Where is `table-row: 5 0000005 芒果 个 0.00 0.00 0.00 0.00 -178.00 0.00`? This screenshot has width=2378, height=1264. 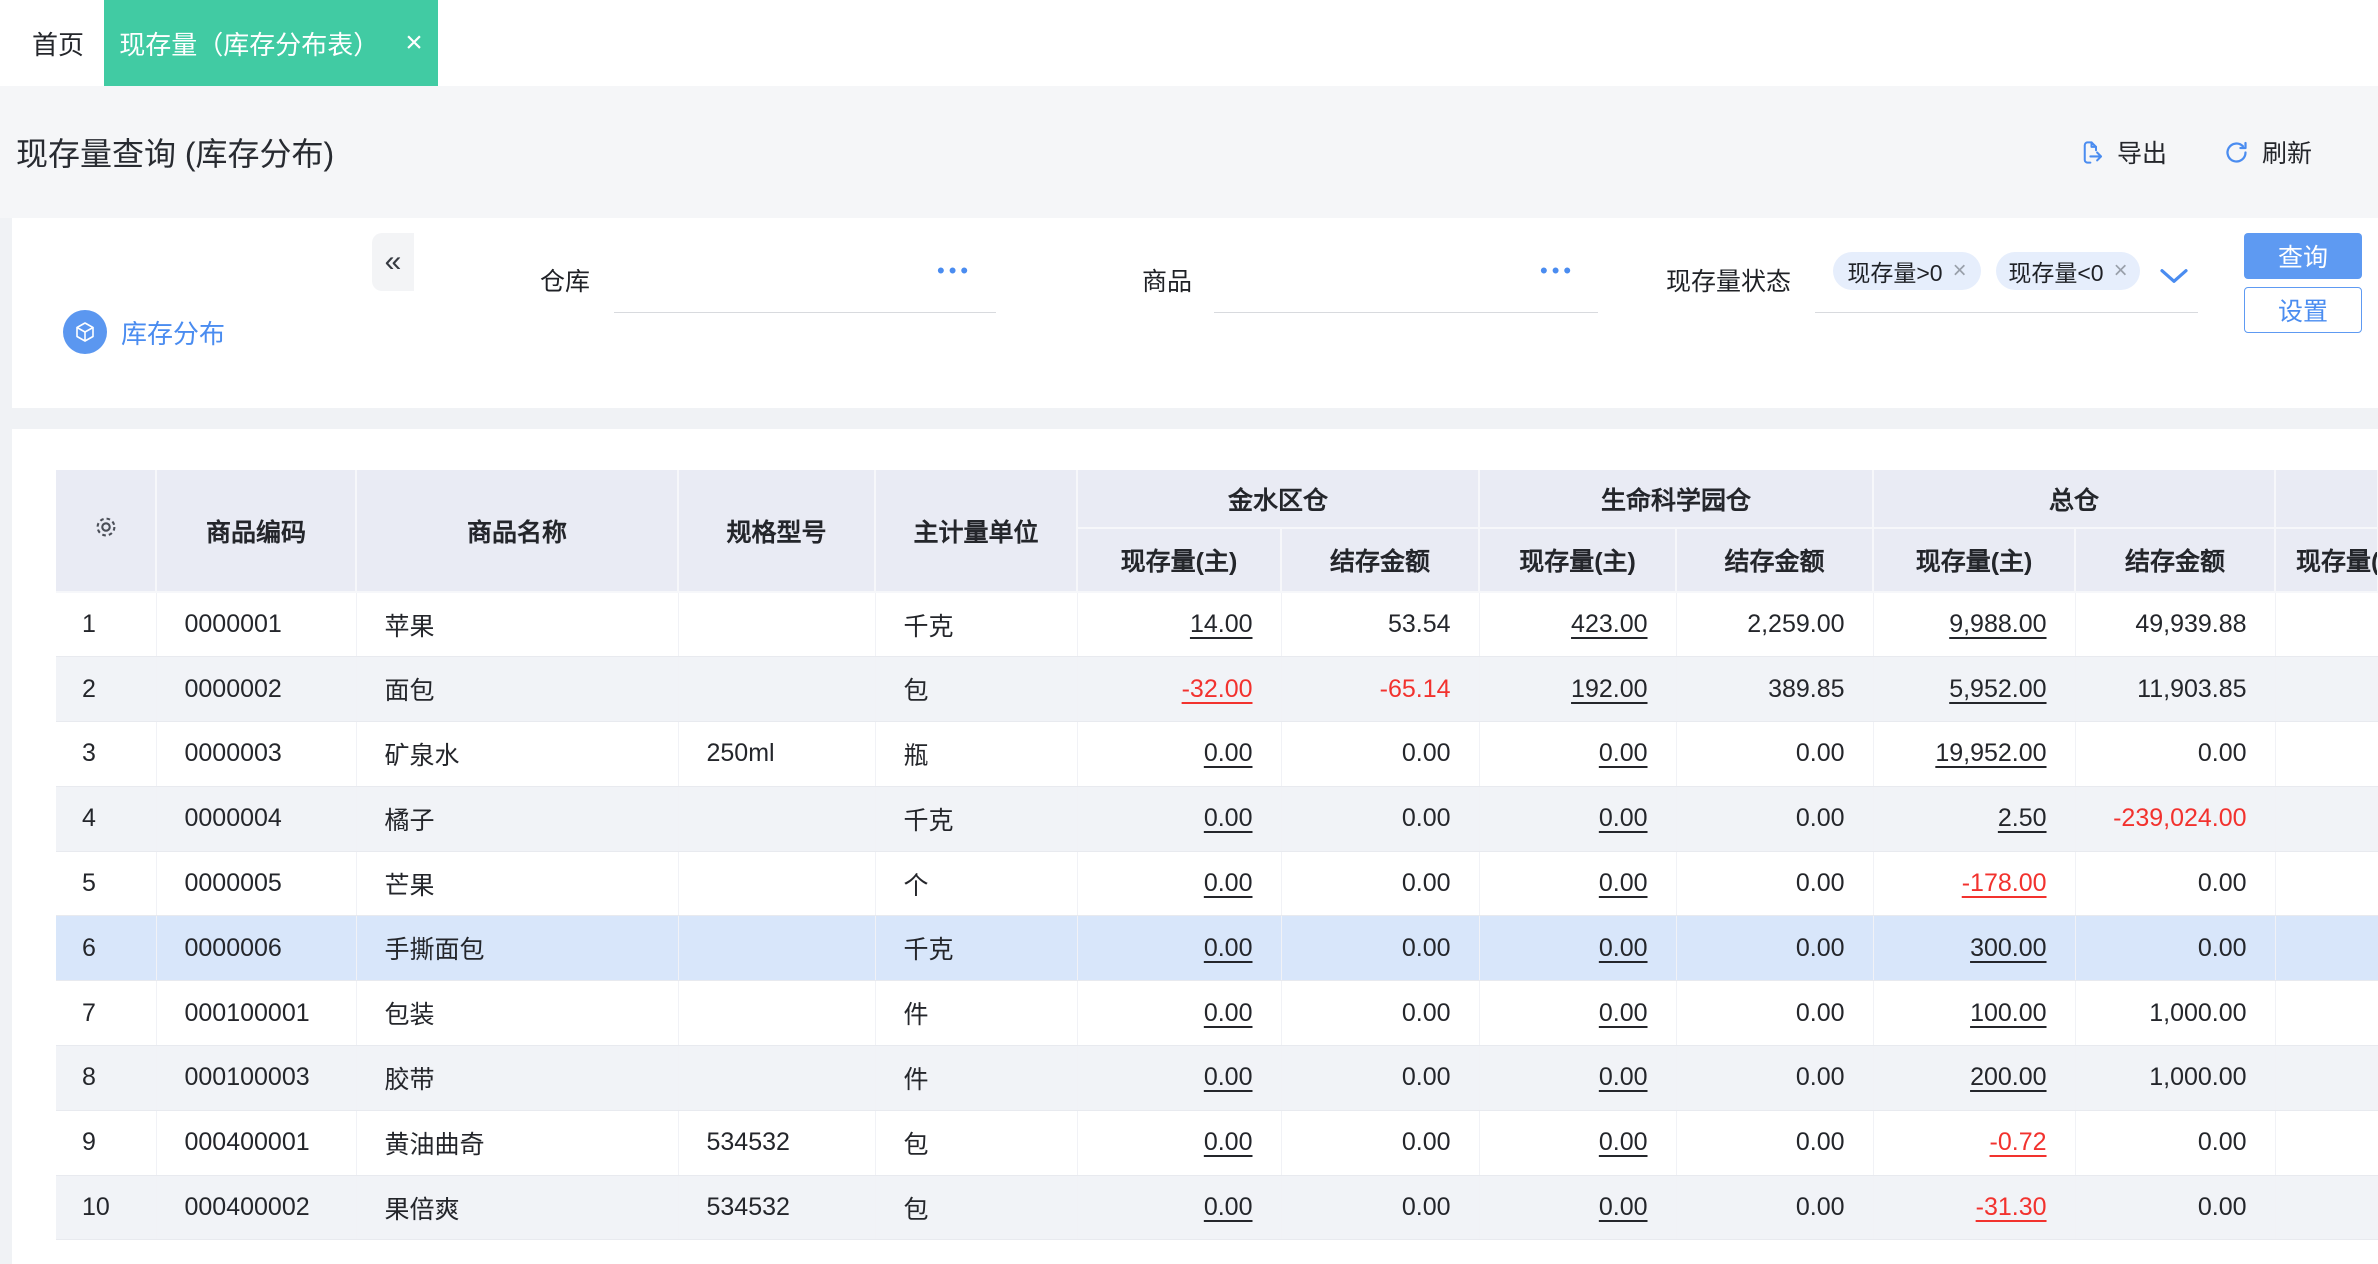 table-row: 5 0000005 芒果 个 0.00 0.00 0.00 0.00 -178.00 0.00 is located at coordinates (1217, 884).